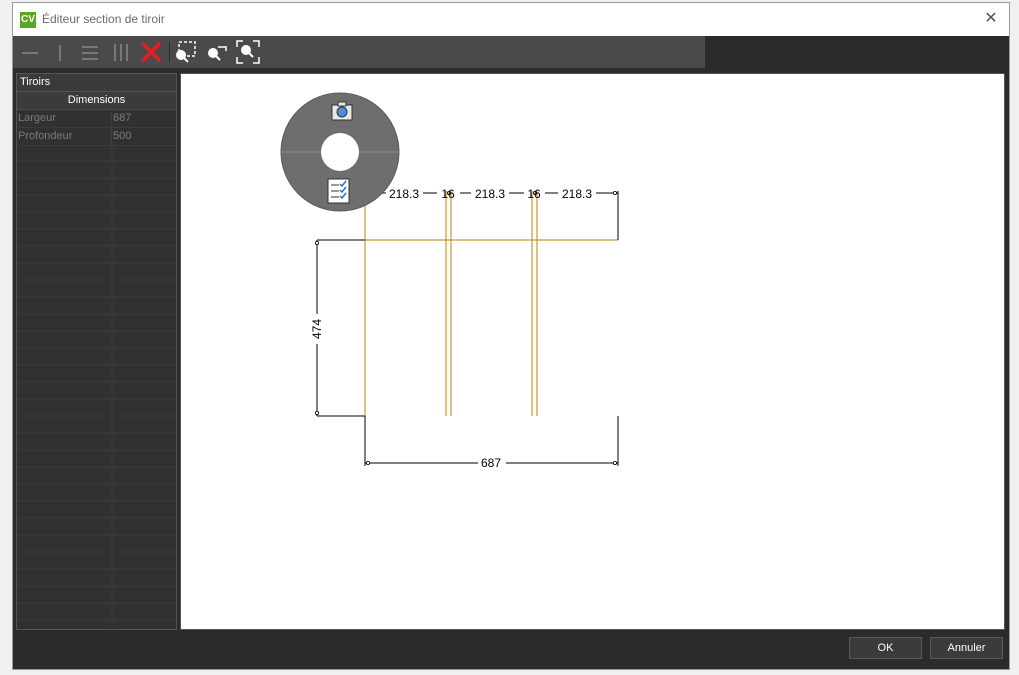 This screenshot has height=675, width=1019. I want to click on camera-icon, so click(342, 111).